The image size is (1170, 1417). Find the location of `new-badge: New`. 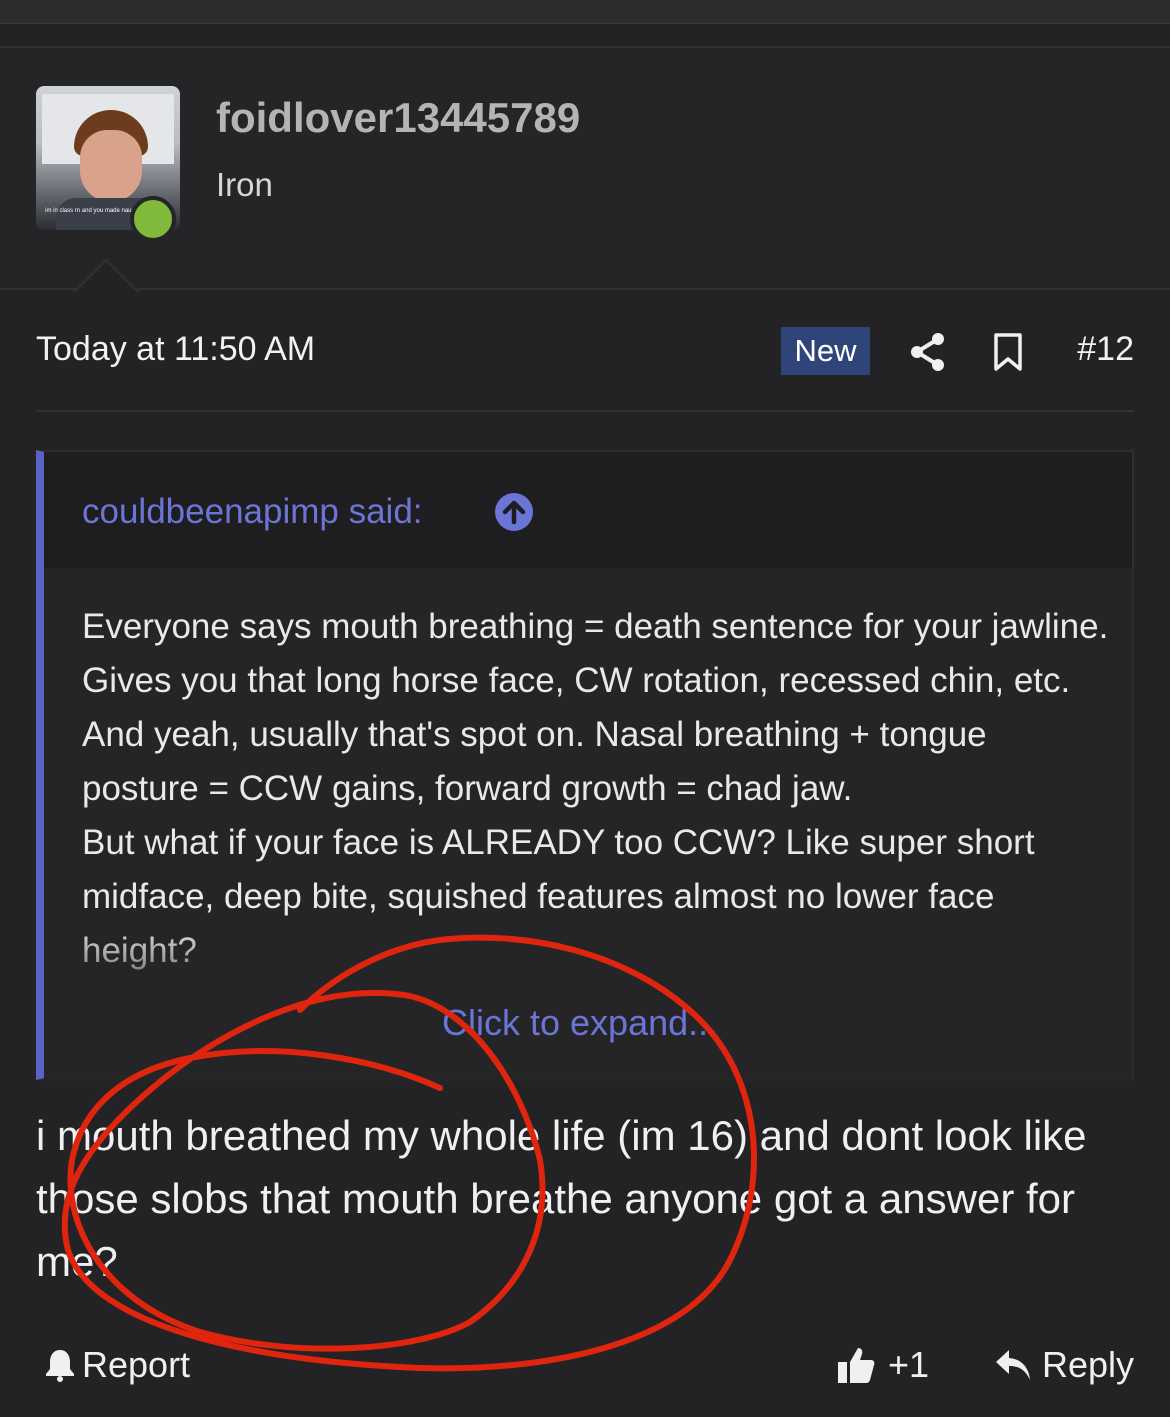

new-badge: New is located at coordinates (825, 351).